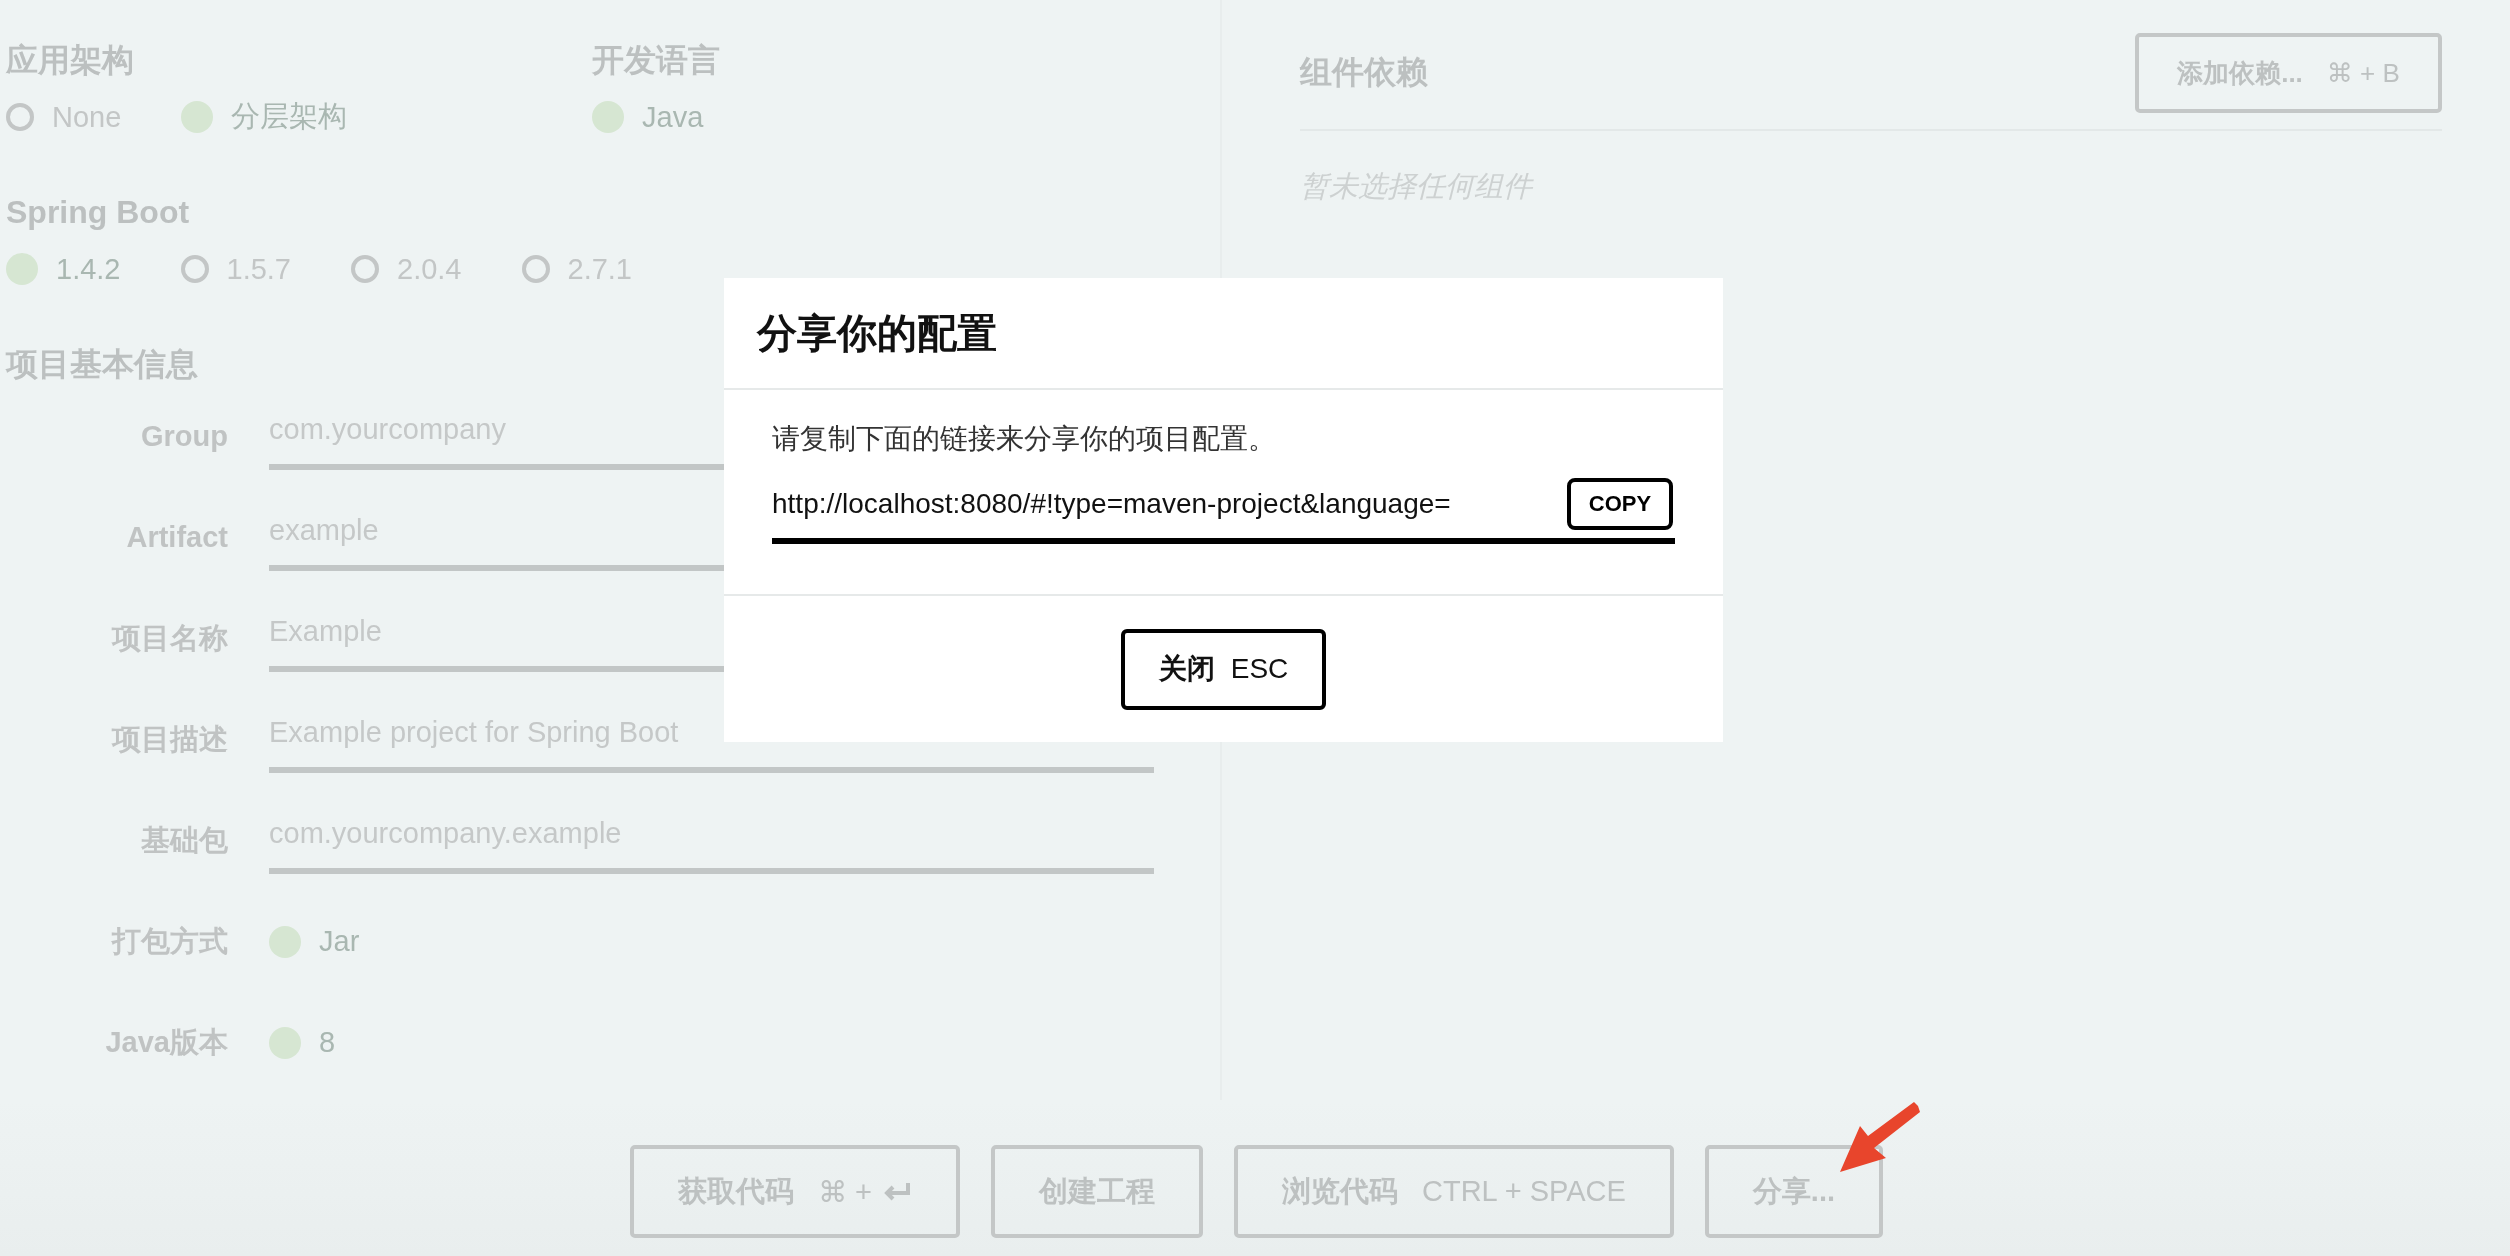 Image resolution: width=2510 pixels, height=1256 pixels. What do you see at coordinates (877, 333) in the screenshot?
I see `dialog-title: 分享你的配置` at bounding box center [877, 333].